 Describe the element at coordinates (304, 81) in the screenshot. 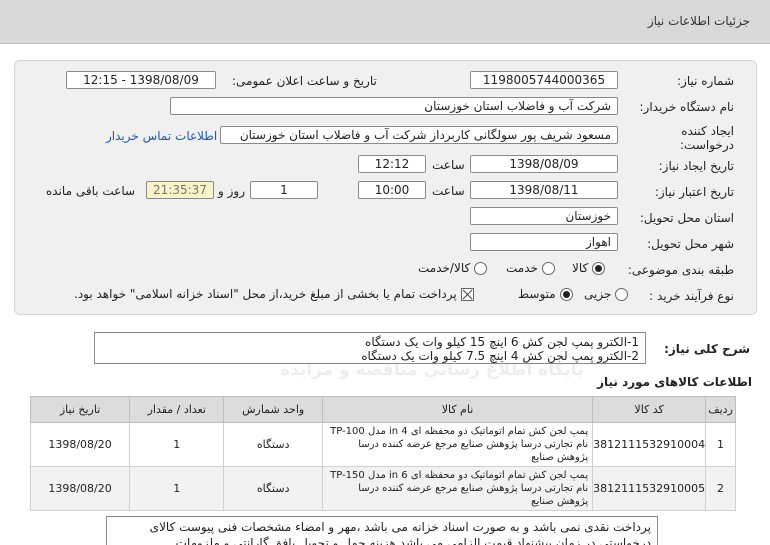

I see `announce-label: تاریخ و ساعت اعلان عمومی:` at that location.